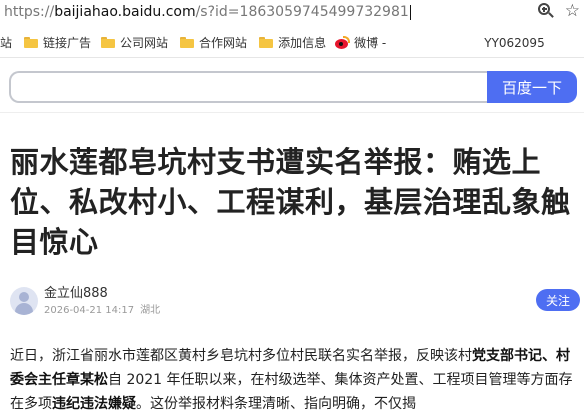  What do you see at coordinates (292, 112) in the screenshot?
I see `header-divider` at bounding box center [292, 112].